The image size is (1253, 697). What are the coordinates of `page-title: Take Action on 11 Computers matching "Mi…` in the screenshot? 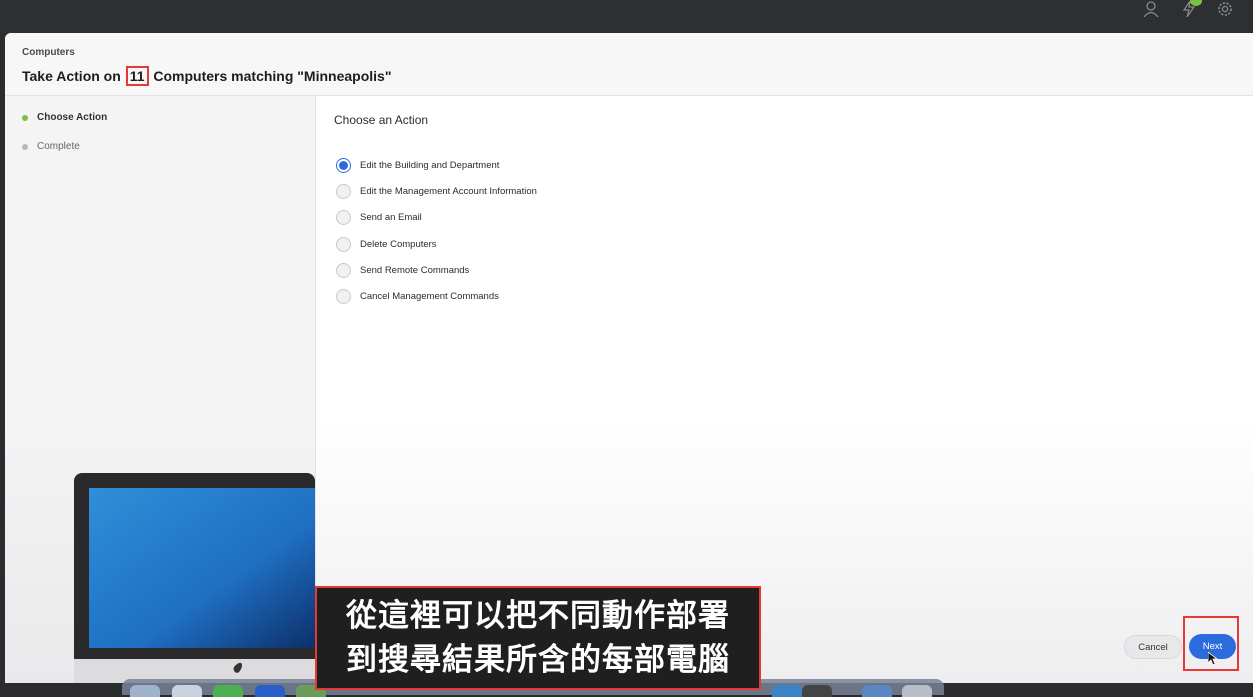 It's located at (206, 76).